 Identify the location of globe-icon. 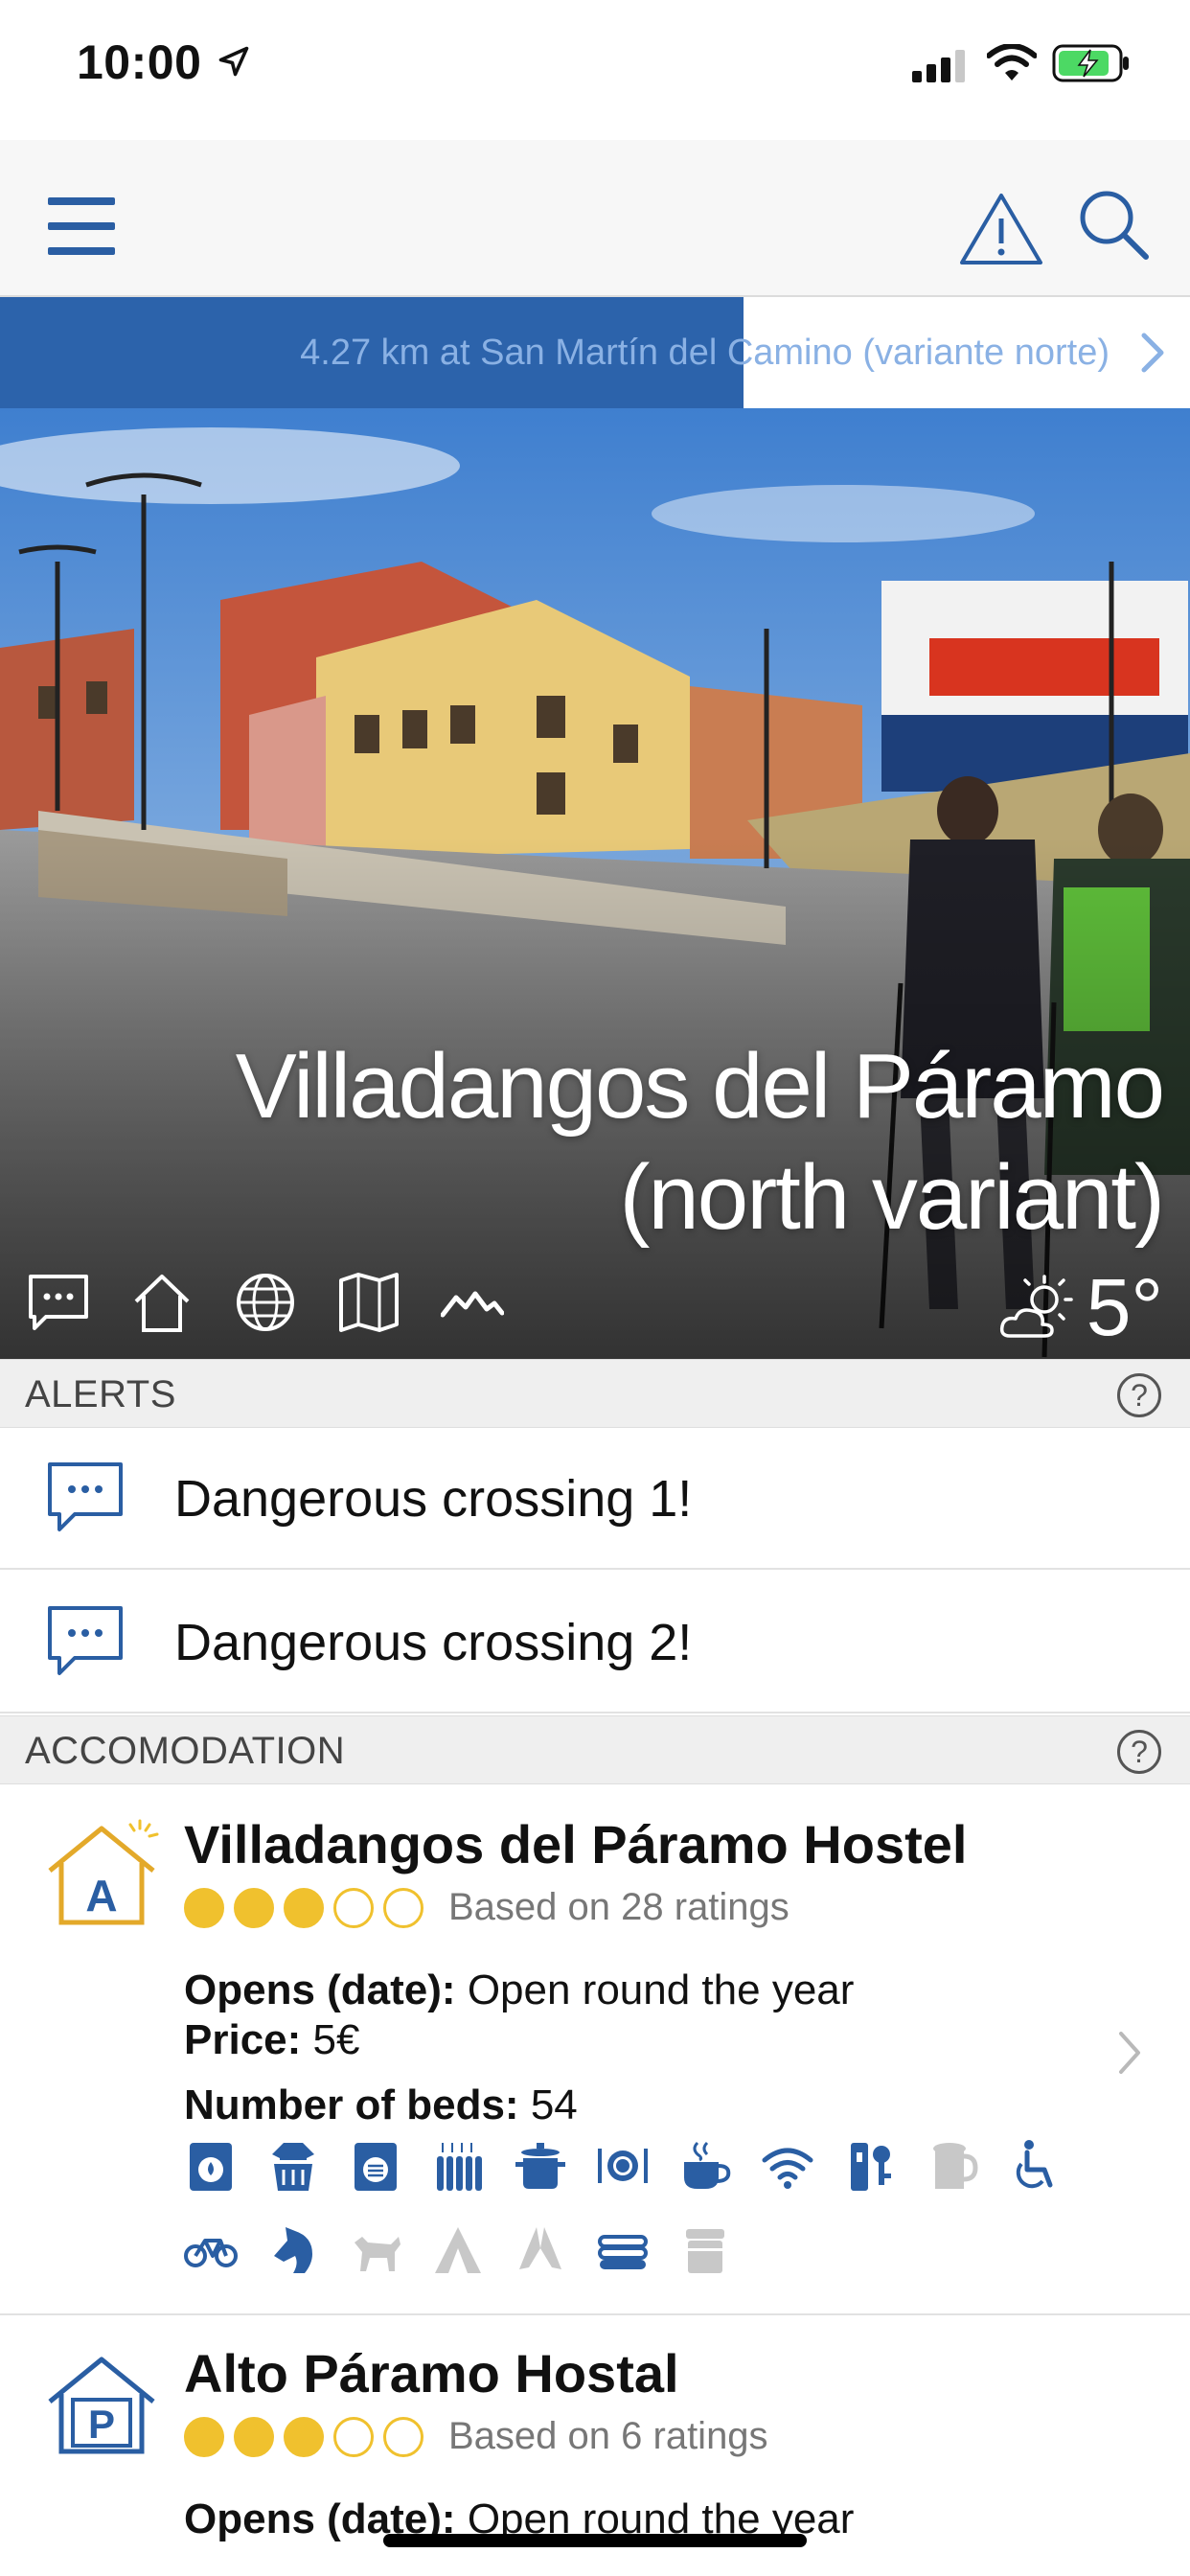
(265, 1302).